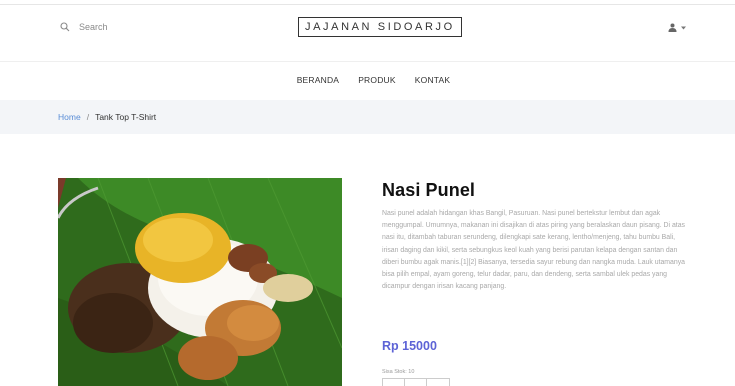  I want to click on stock-label: Sisa Stok: 10, so click(398, 372).